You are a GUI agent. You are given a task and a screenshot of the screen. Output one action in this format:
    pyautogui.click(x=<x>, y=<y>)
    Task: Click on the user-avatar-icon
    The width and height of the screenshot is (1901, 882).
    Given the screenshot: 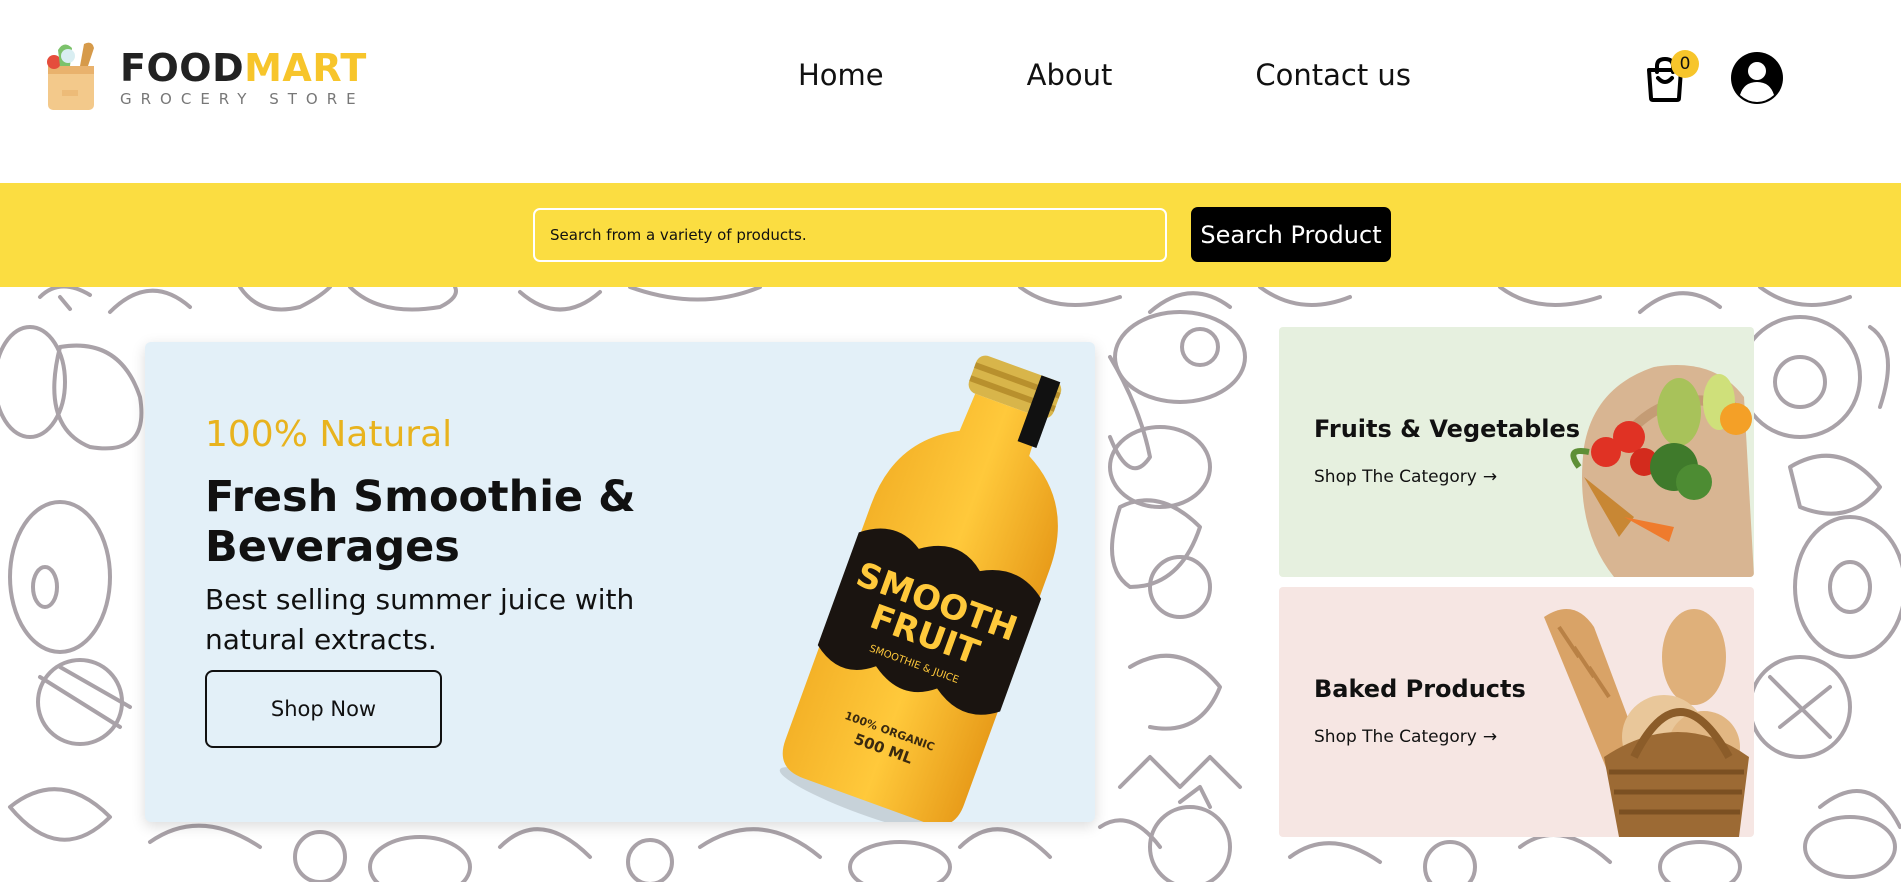 What is the action you would take?
    pyautogui.click(x=1757, y=78)
    